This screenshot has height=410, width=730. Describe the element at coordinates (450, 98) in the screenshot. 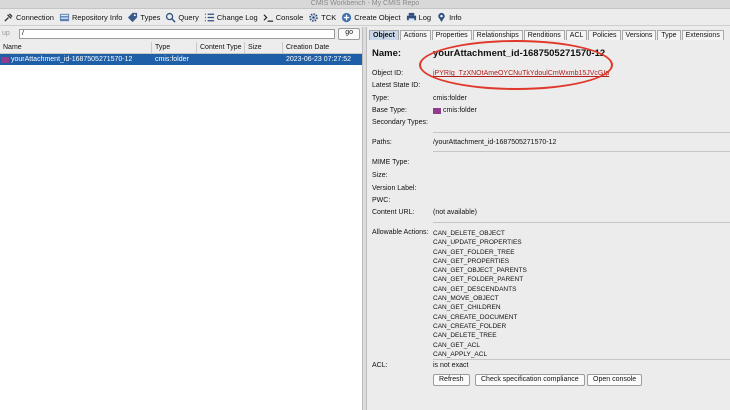

I see `type-value: cmis:folder` at that location.